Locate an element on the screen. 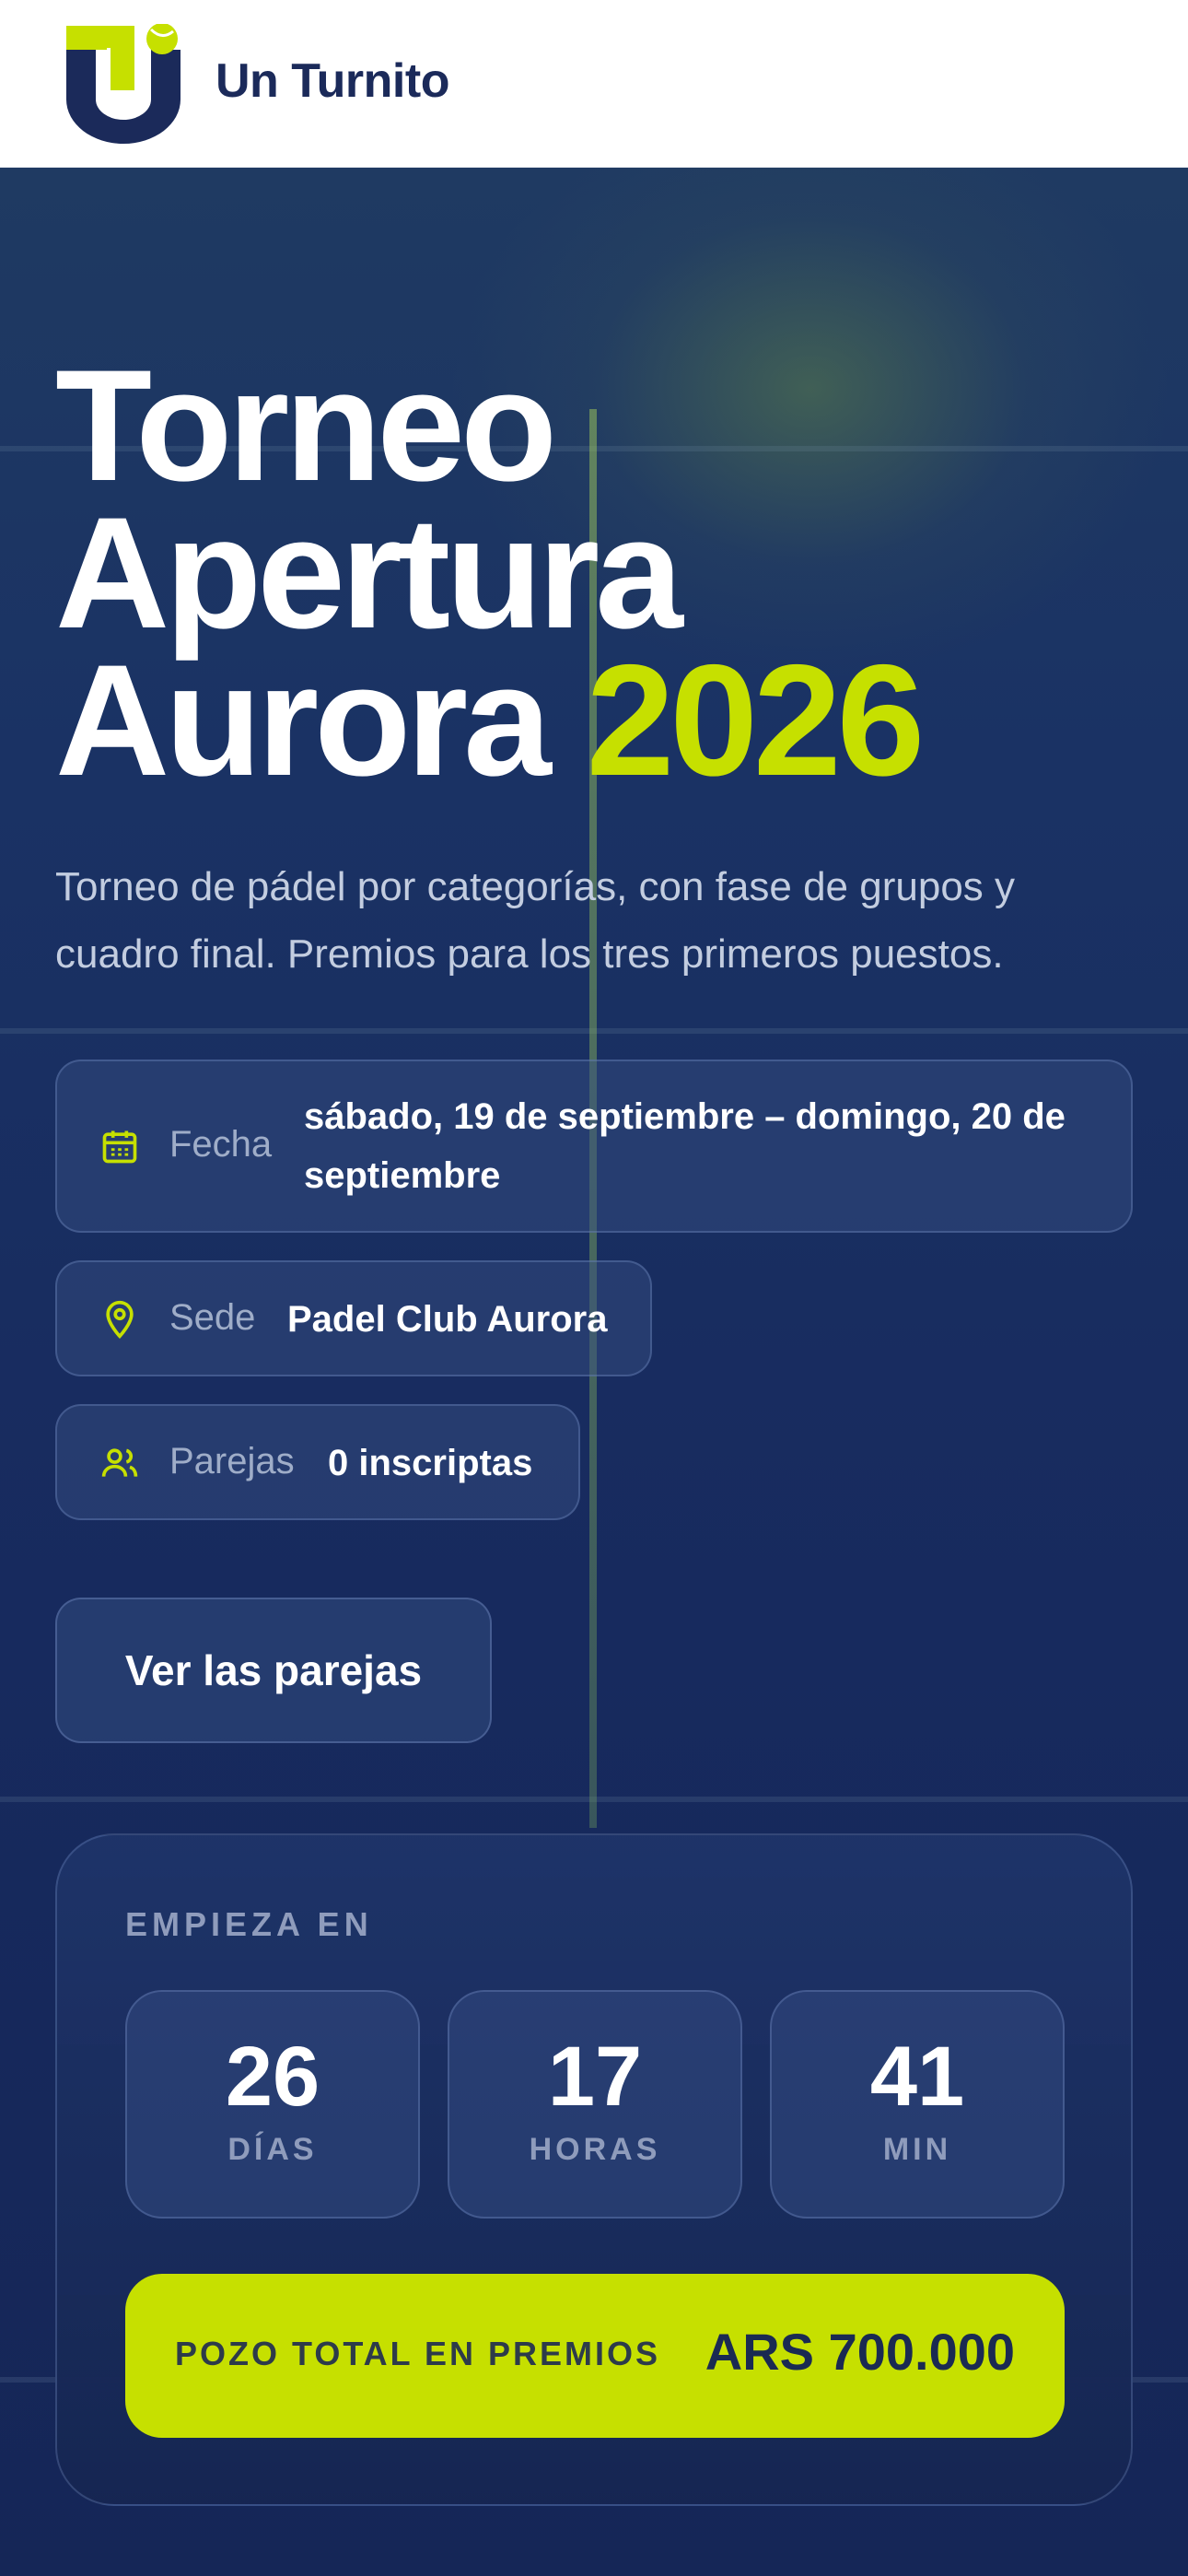 The image size is (1188, 2576). days-value: 26 is located at coordinates (272, 2077).